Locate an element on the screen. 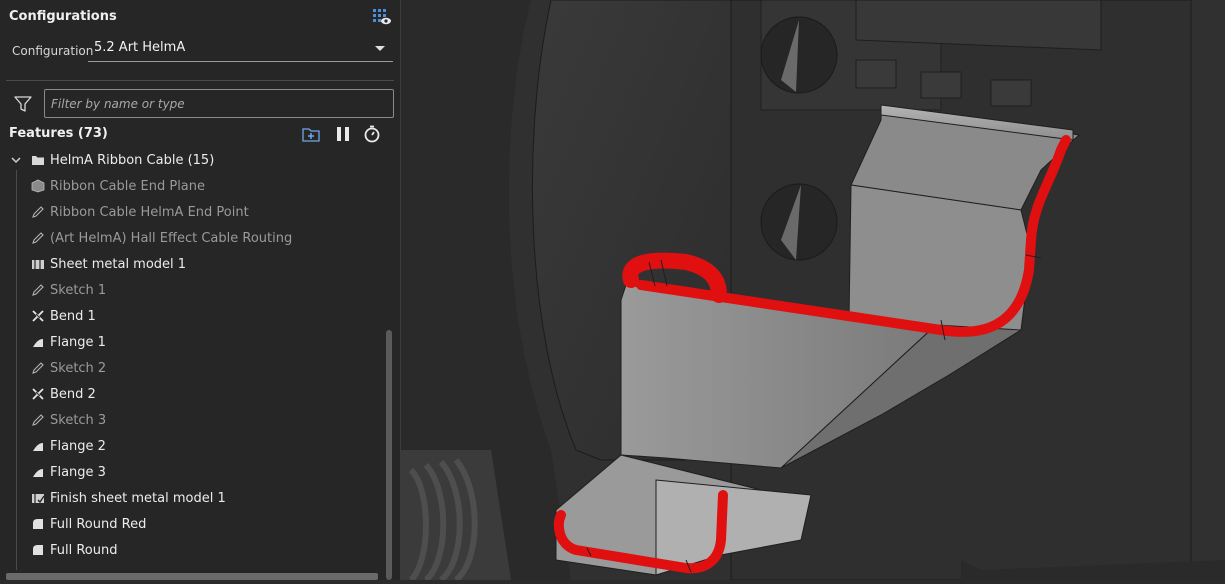  feature-label: Flange 3 is located at coordinates (78, 472).